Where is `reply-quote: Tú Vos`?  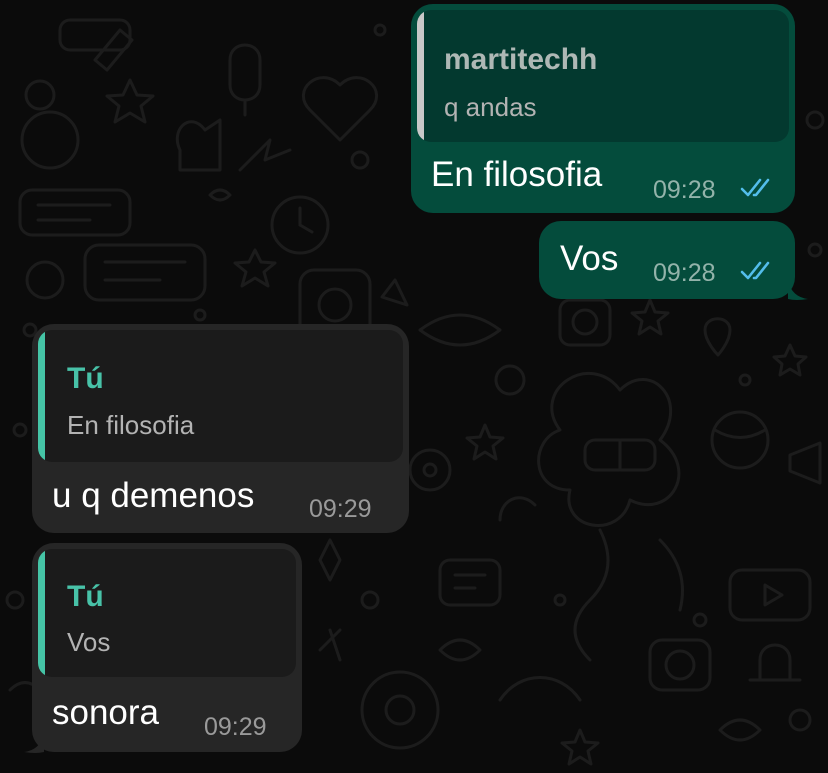 reply-quote: Tú Vos is located at coordinates (167, 613).